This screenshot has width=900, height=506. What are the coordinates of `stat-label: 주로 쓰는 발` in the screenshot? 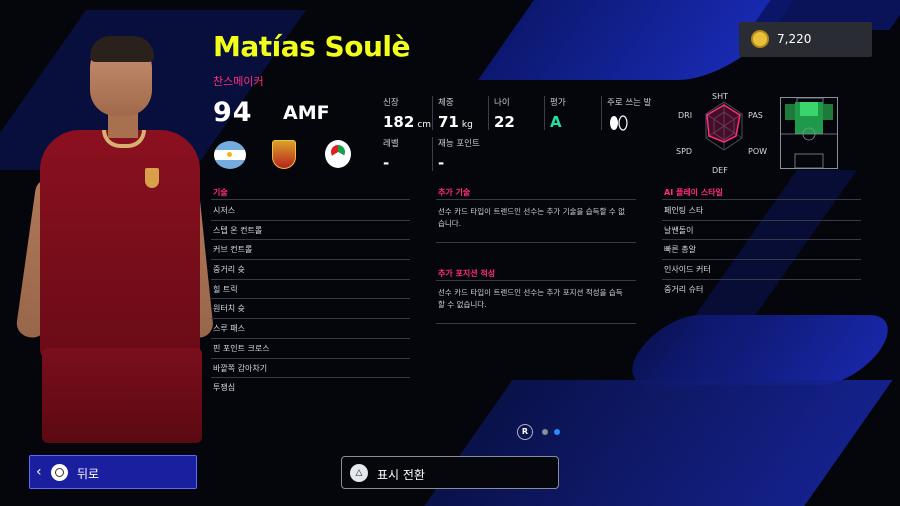 It's located at (629, 103).